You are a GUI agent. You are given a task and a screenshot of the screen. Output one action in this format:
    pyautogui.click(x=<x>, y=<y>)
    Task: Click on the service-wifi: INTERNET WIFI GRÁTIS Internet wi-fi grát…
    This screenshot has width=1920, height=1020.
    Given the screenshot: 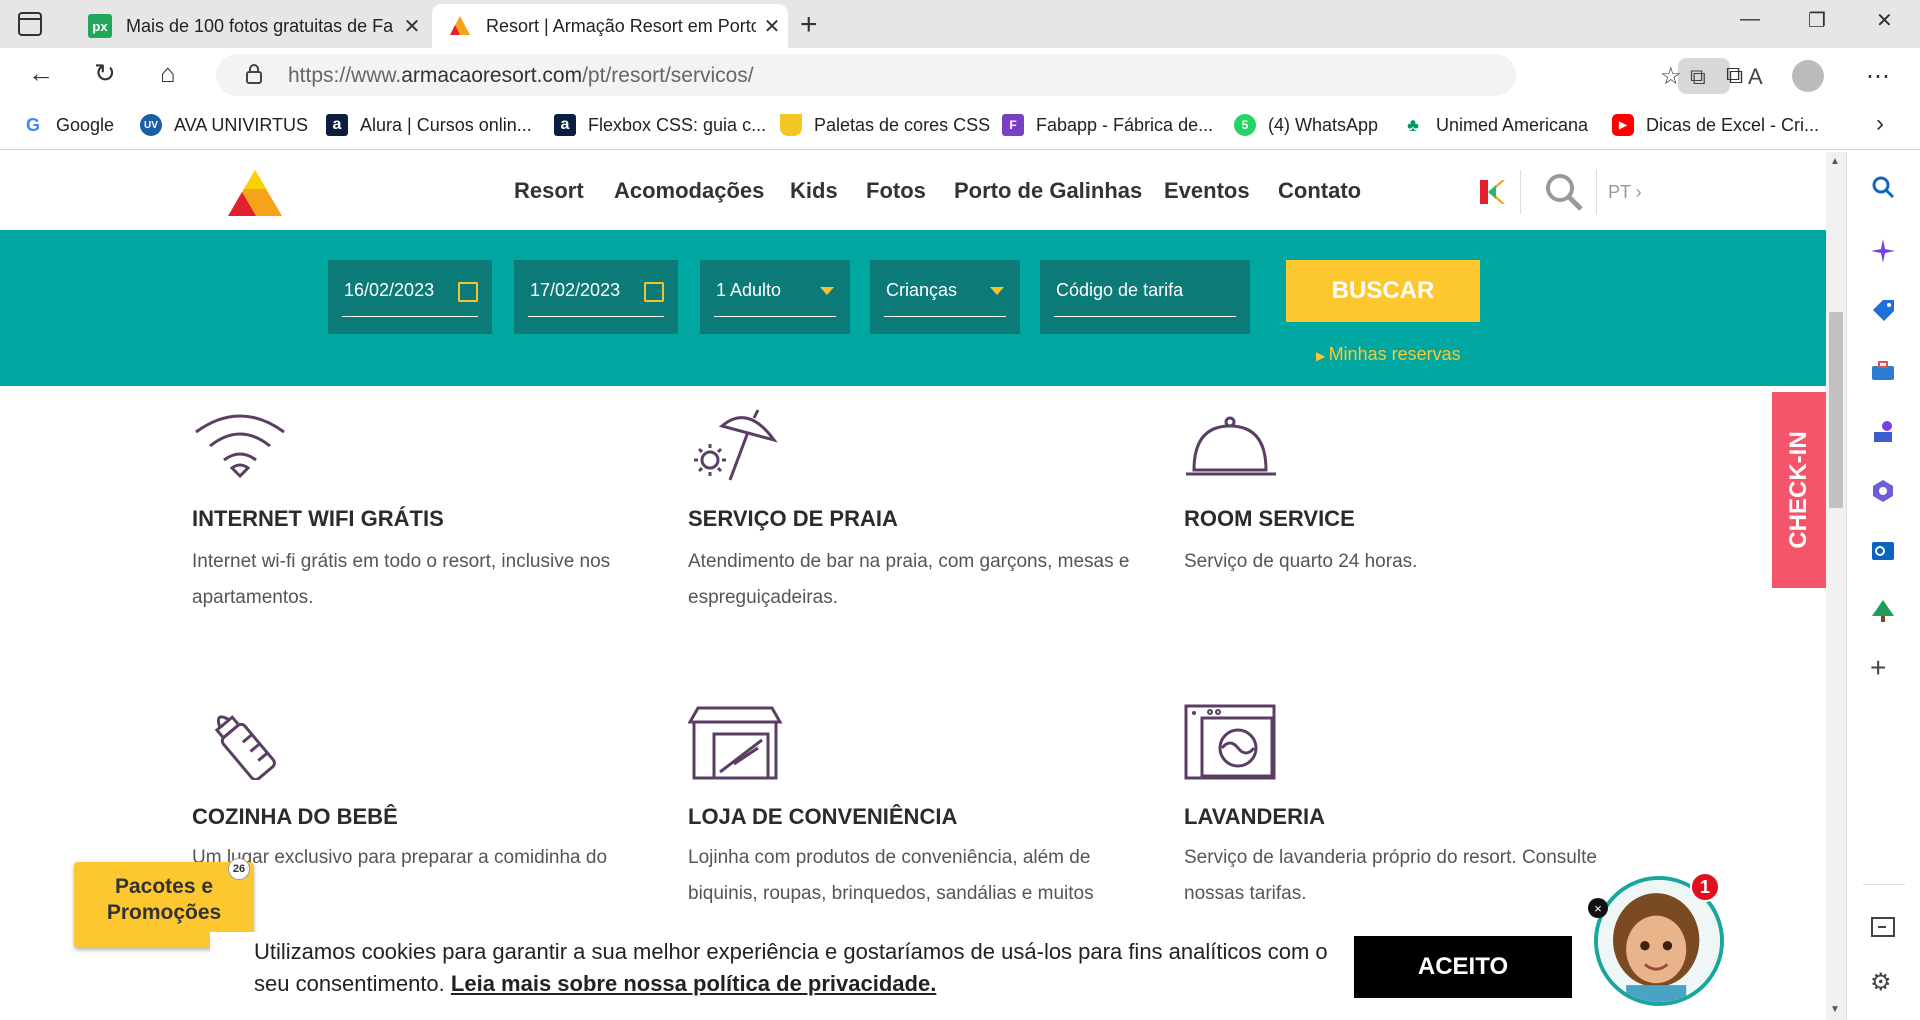 What is the action you would take?
    pyautogui.click(x=422, y=508)
    